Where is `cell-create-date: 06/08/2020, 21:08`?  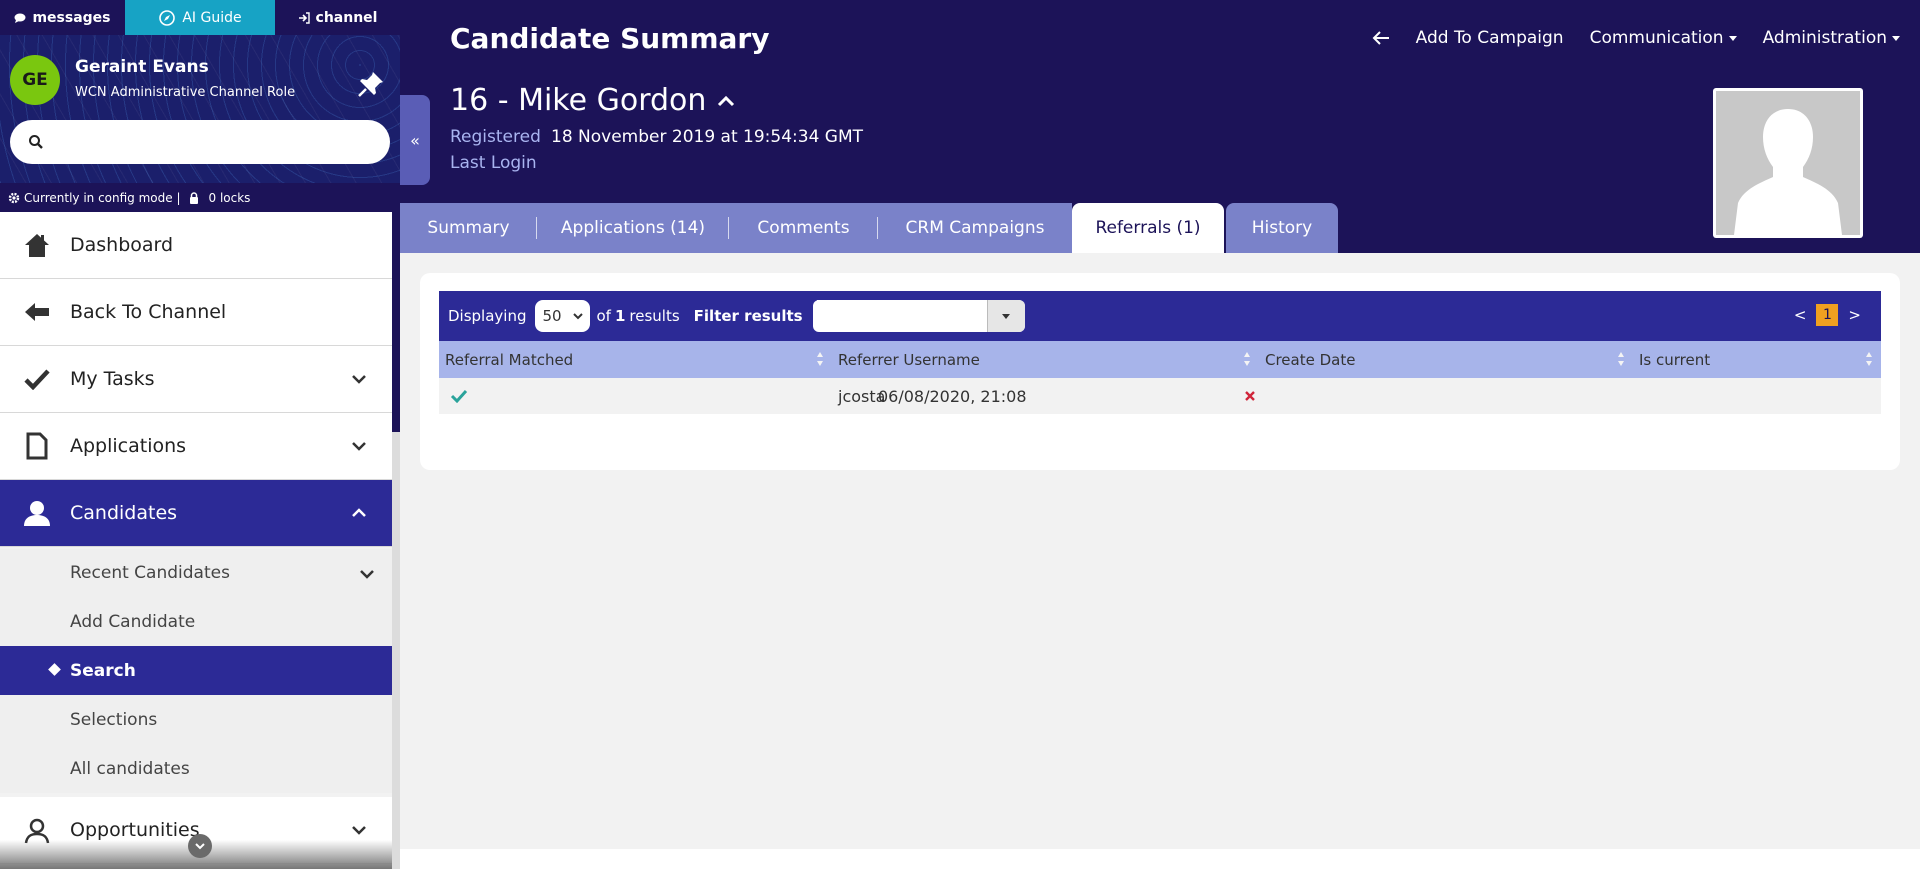
cell-create-date: 06/08/2020, 21:08 is located at coordinates (1053, 396).